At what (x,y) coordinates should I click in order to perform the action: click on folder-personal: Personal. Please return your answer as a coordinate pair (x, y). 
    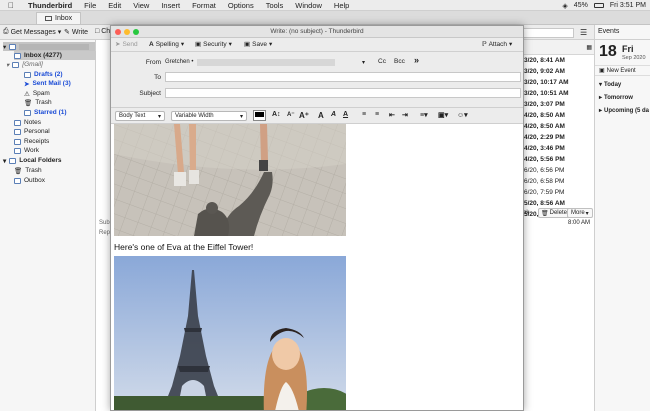
    Looking at the image, I should click on (32, 131).